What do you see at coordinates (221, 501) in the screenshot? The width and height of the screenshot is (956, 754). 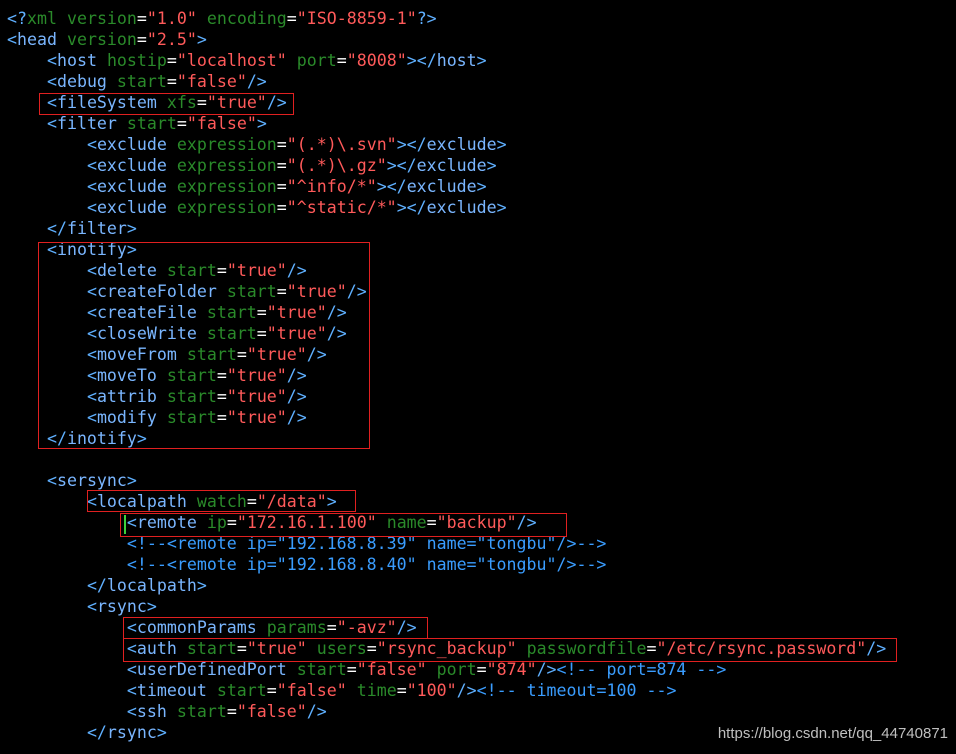 I see `code-token-attr: watch` at bounding box center [221, 501].